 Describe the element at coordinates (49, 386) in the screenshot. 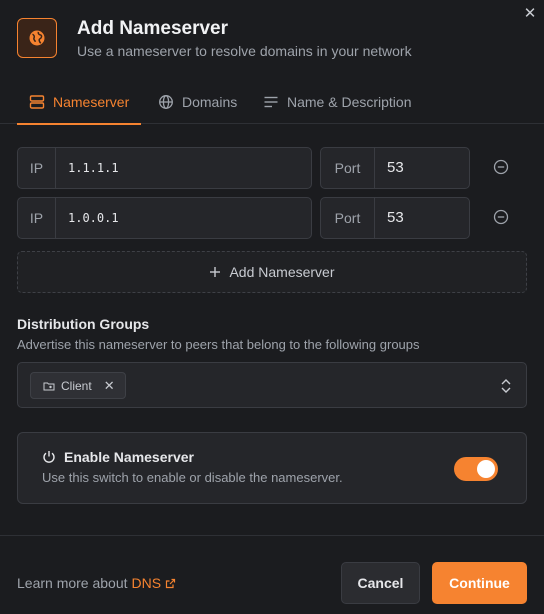

I see `folder-group-icon` at that location.